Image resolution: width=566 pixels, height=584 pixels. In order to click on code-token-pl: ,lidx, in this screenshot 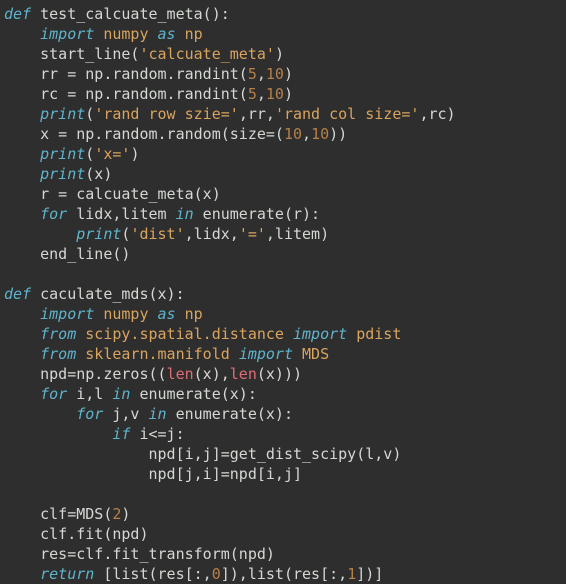, I will do `click(211, 234)`.